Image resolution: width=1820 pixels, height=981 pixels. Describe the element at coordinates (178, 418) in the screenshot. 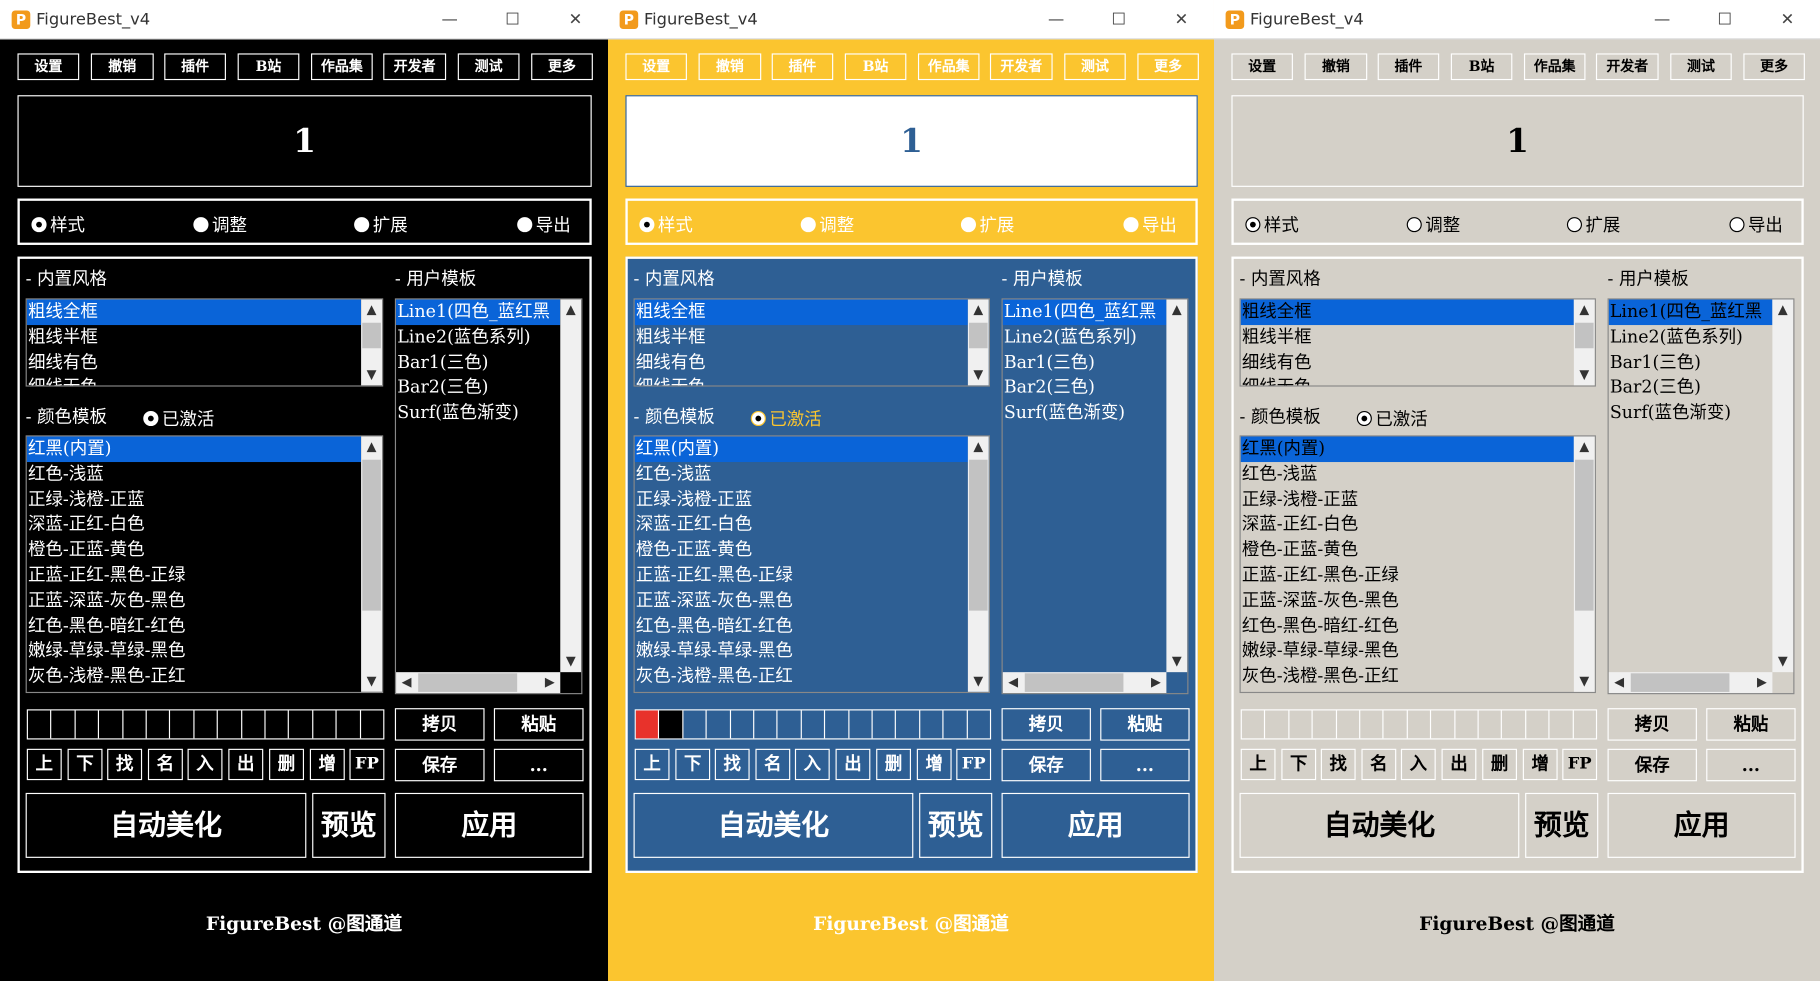

I see `activated-radio: 已激活` at that location.